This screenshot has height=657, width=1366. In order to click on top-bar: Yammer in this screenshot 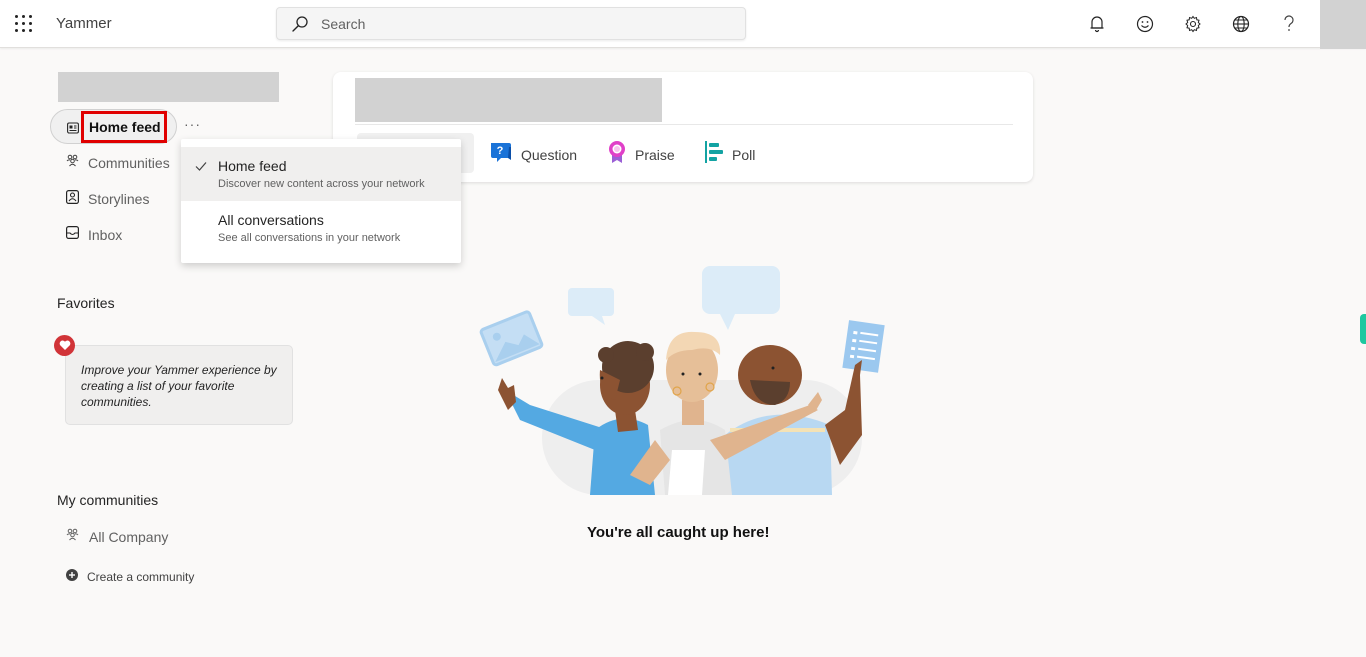, I will do `click(683, 24)`.